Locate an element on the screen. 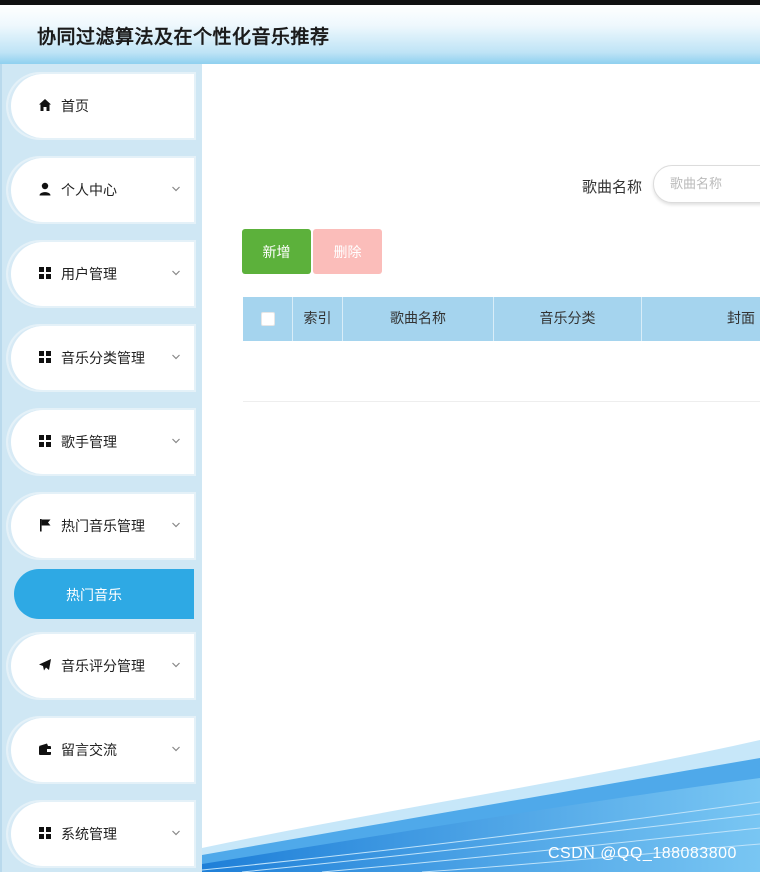 The image size is (760, 872). sidebar-subitem-hot-music: 热门音乐 is located at coordinates (104, 594).